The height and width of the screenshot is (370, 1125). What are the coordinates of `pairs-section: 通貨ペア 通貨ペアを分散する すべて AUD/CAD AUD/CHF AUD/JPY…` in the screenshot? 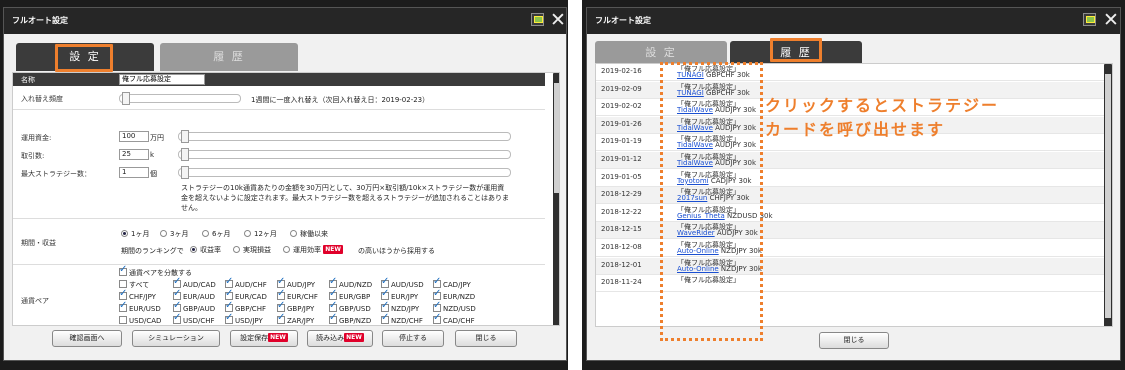 It's located at (279, 294).